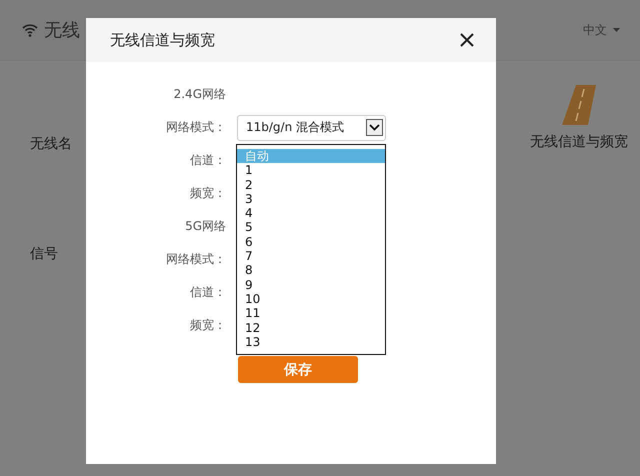 This screenshot has width=640, height=476. Describe the element at coordinates (311, 127) in the screenshot. I see `mode-select: 11b/g/n 混合模式` at that location.